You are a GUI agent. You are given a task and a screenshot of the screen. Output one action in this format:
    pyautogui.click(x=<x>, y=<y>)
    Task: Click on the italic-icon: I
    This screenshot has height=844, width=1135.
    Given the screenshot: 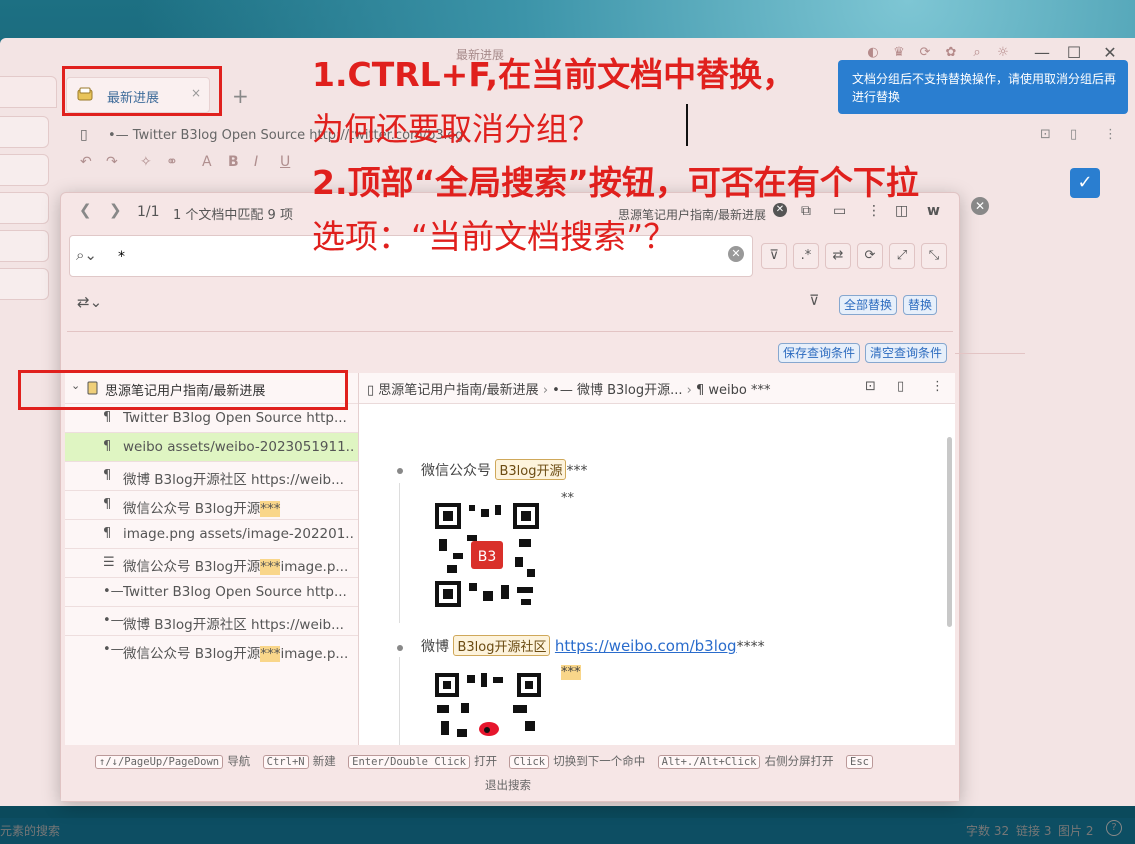 What is the action you would take?
    pyautogui.click(x=256, y=162)
    